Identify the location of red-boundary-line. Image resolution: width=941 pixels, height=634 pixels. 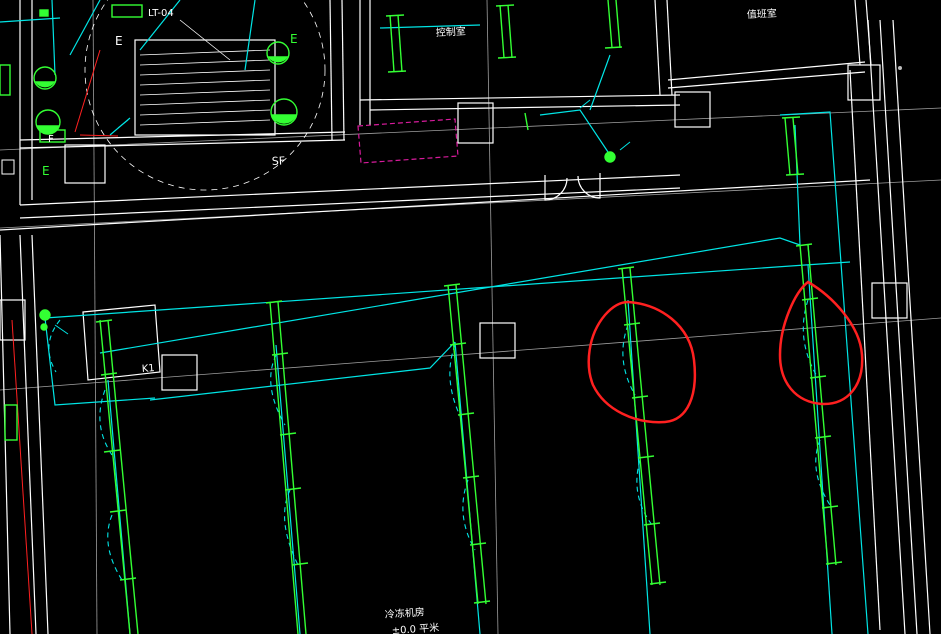
(22, 476).